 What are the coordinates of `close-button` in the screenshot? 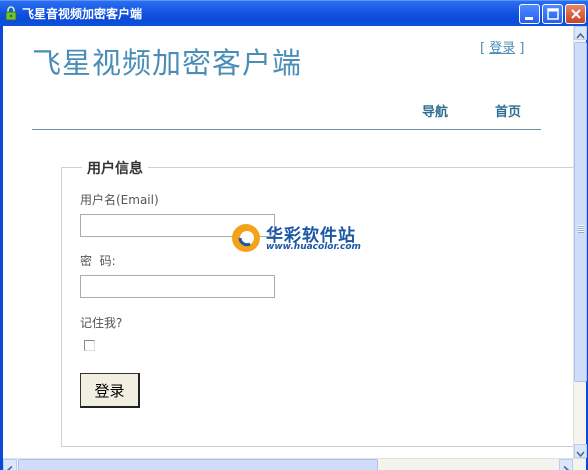 It's located at (575, 14).